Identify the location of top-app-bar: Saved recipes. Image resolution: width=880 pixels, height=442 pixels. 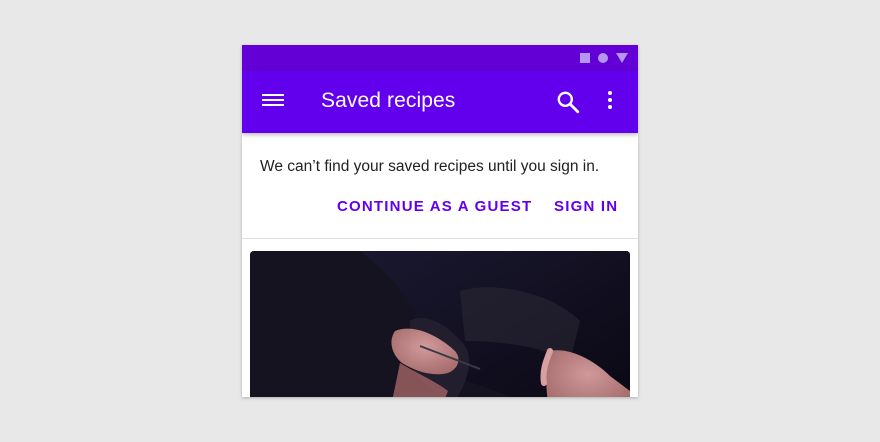
(440, 102).